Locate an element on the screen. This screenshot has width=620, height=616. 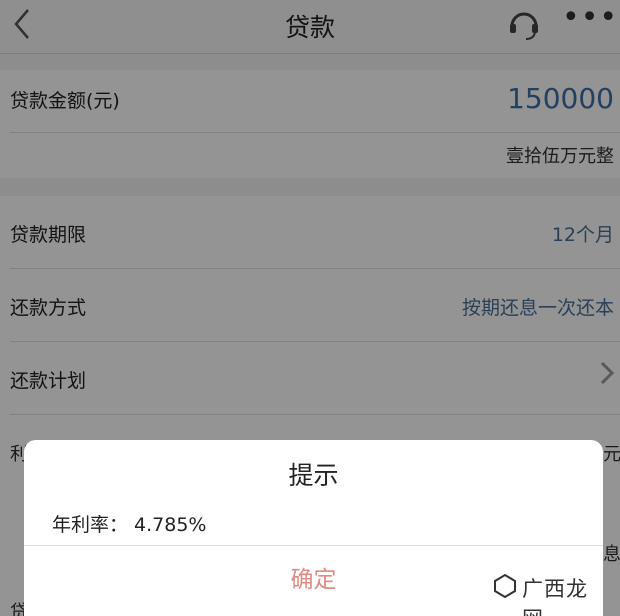
annual-rate-text: 年利率： 4.785% is located at coordinates (129, 525).